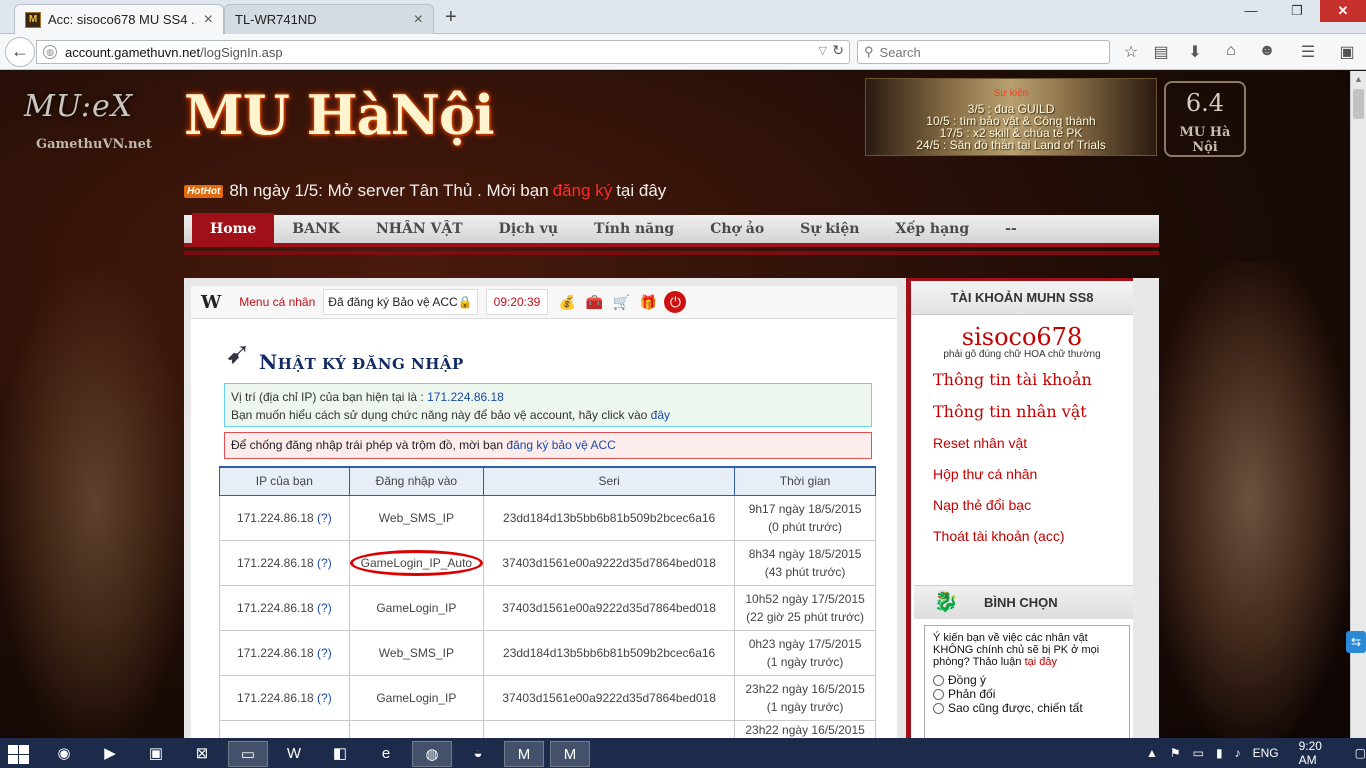 The width and height of the screenshot is (1366, 768). Describe the element at coordinates (634, 229) in the screenshot. I see `menu-item-features: Tính năng` at that location.